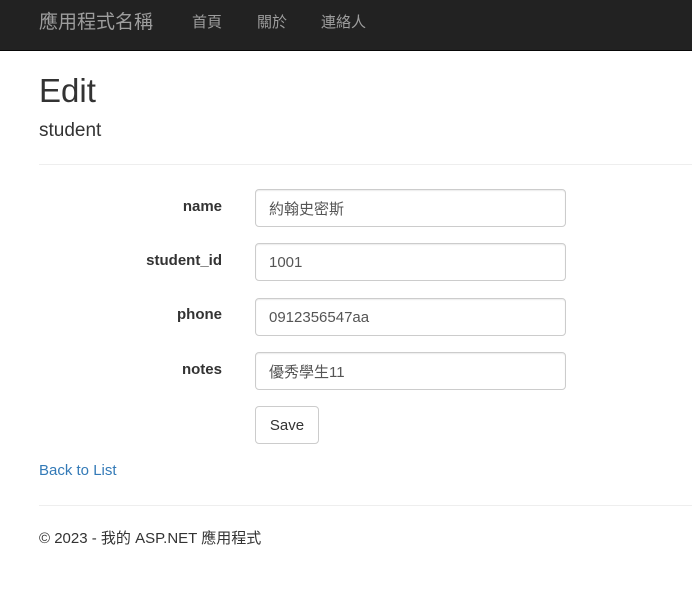 The width and height of the screenshot is (692, 592). Describe the element at coordinates (67, 90) in the screenshot. I see `page-title: Edit` at that location.